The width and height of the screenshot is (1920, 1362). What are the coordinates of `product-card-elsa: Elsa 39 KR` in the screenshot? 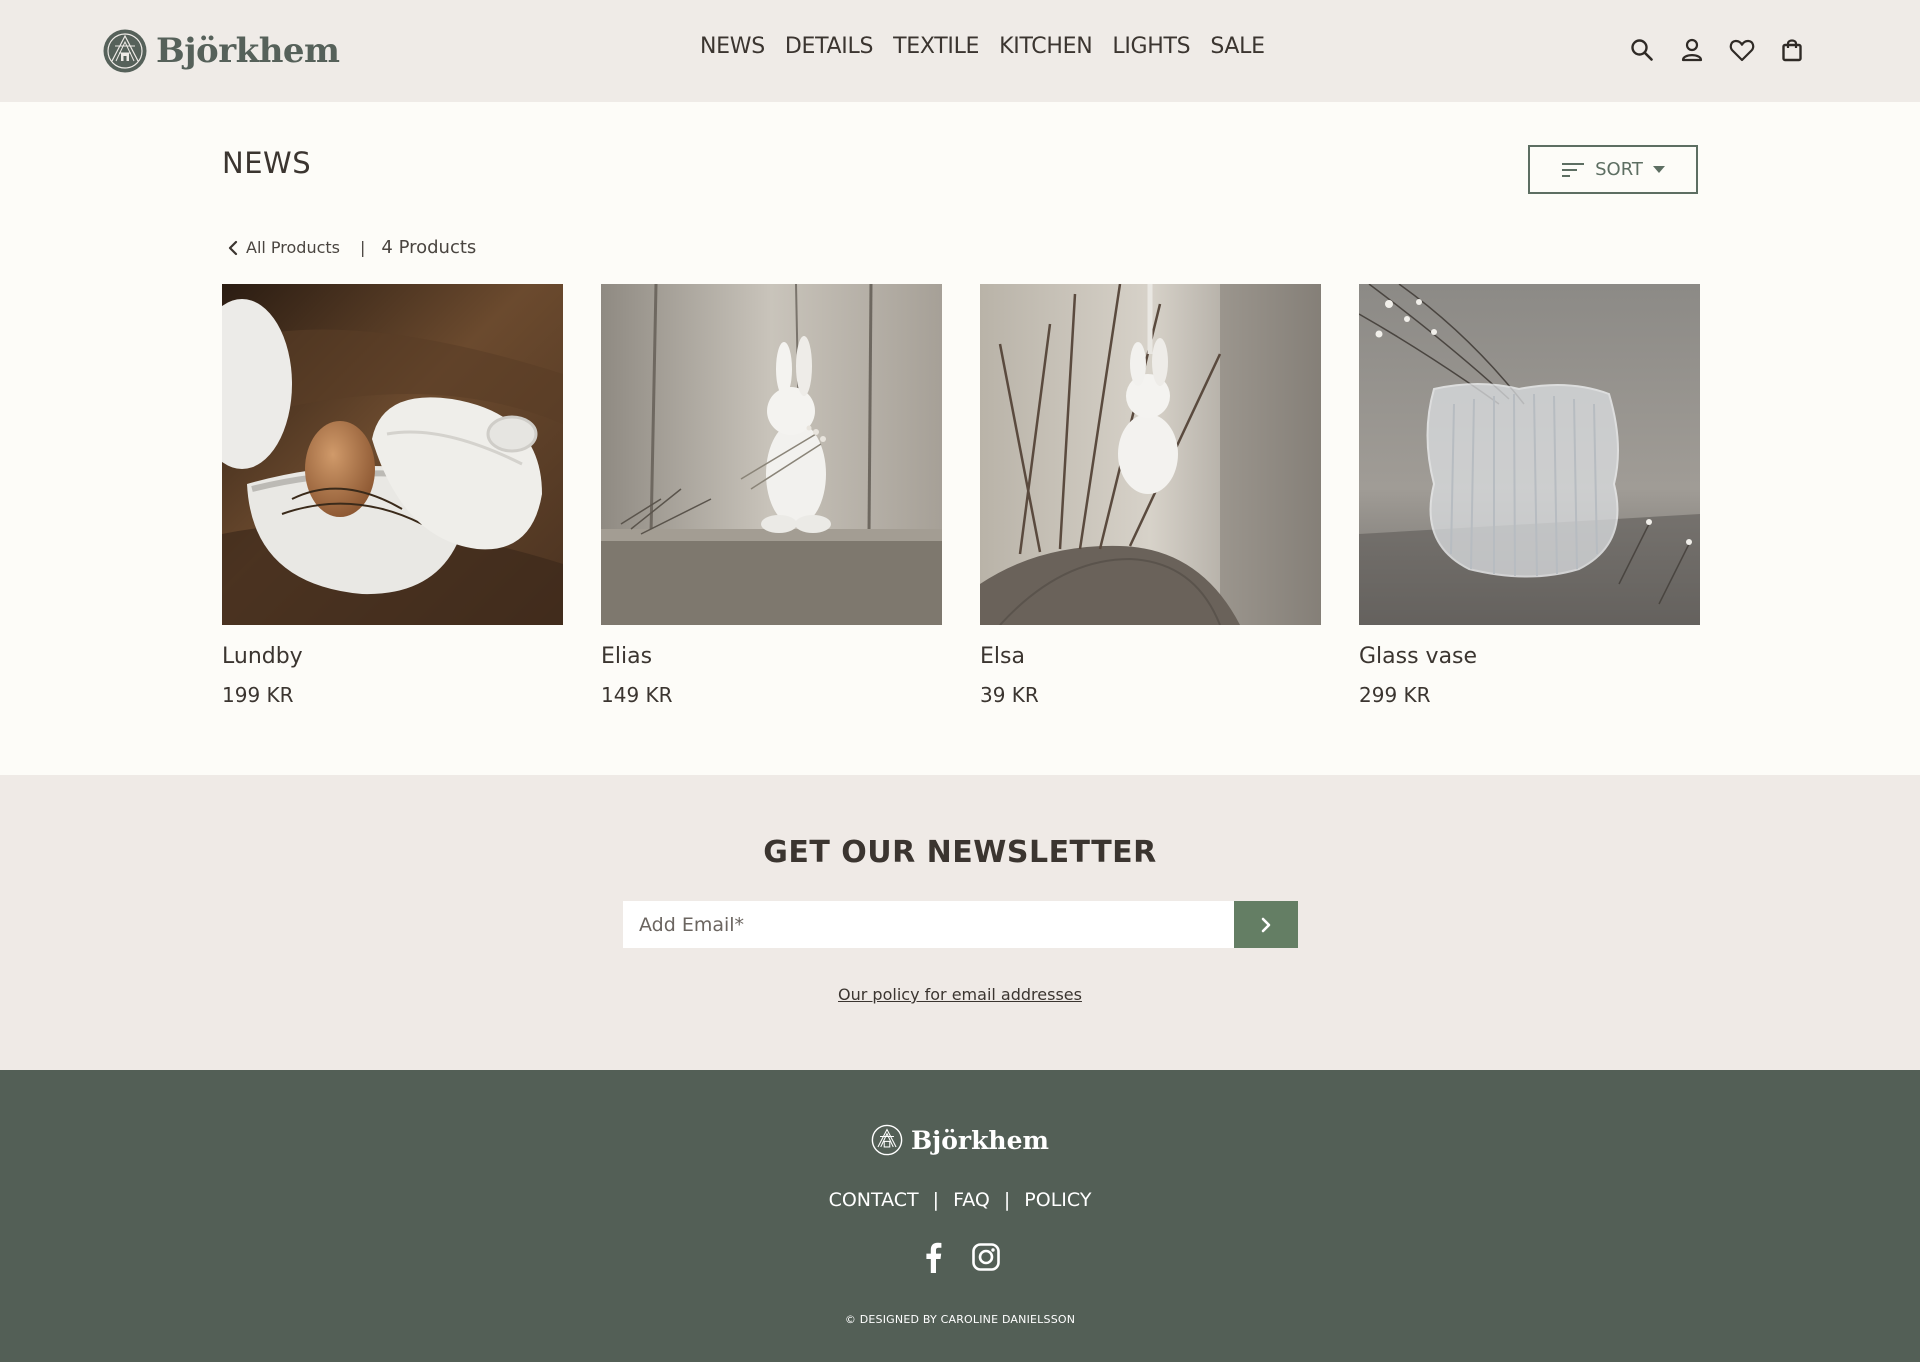 It's located at (1150, 495).